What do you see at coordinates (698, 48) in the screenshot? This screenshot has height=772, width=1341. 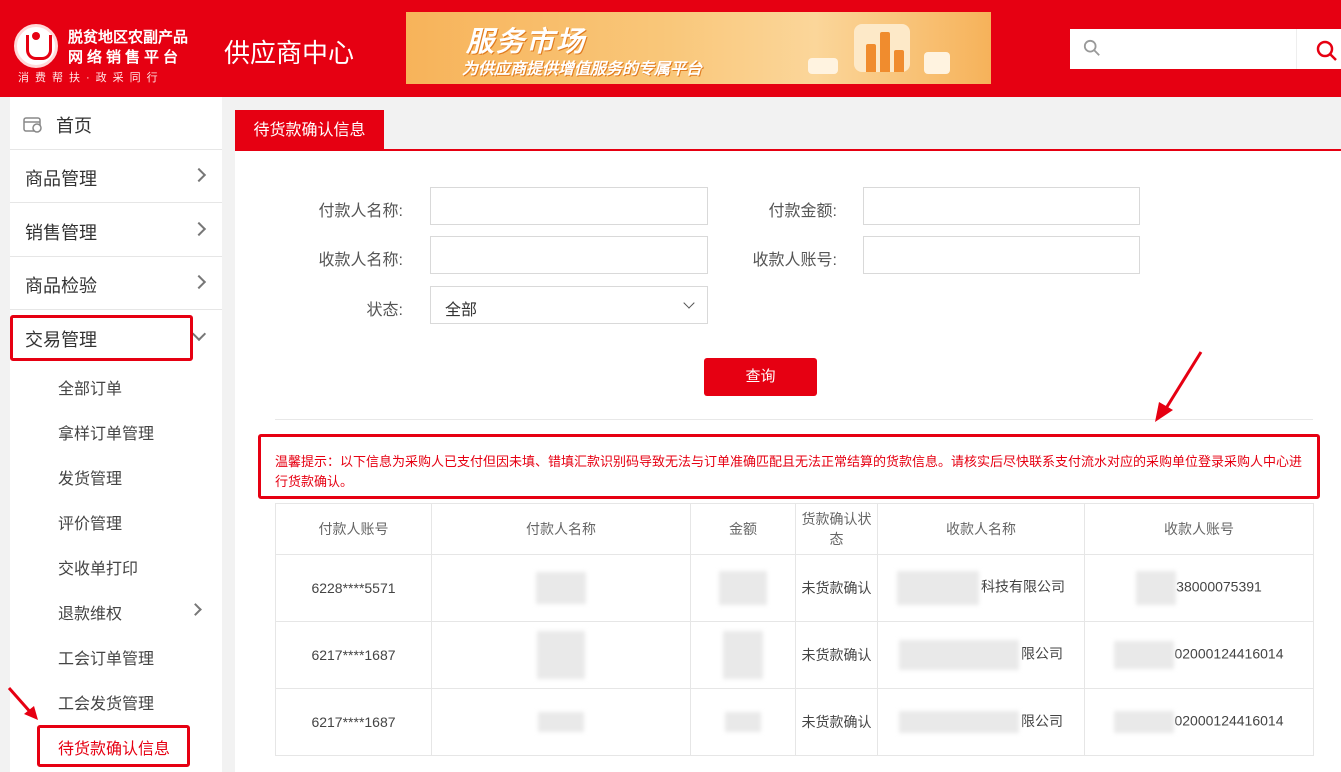 I see `service-market-banner: 服务市场 为供应商提供增值服务的专属平台` at bounding box center [698, 48].